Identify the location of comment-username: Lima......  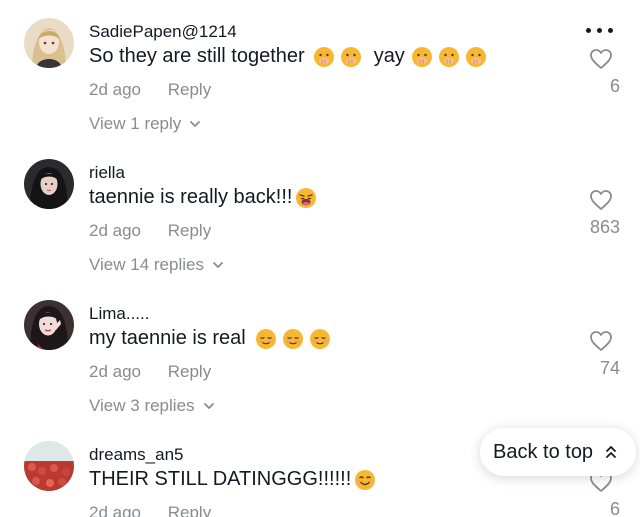
(119, 314).